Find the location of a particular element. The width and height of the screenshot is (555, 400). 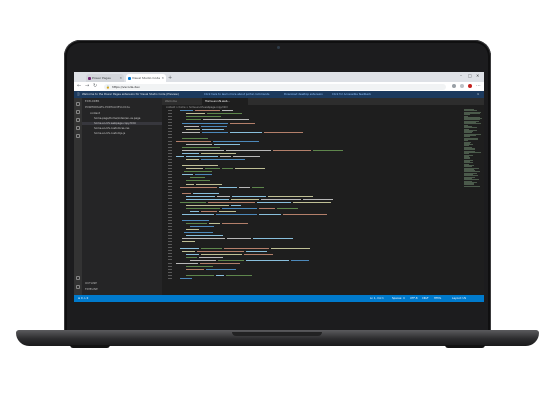

extension-icon is located at coordinates (454, 86).